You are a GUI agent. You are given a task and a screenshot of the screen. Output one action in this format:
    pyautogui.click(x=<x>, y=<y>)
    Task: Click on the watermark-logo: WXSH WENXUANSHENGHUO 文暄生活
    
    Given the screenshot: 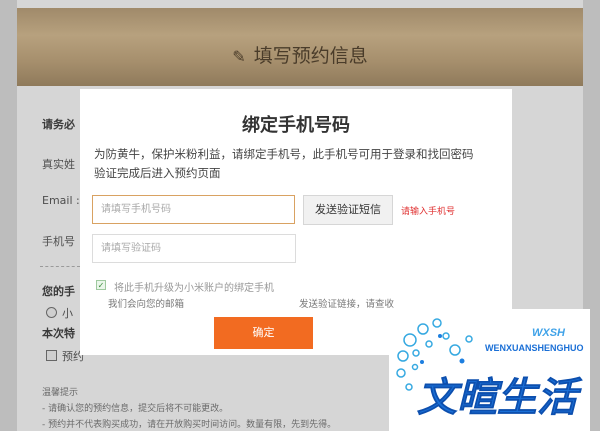 What is the action you would take?
    pyautogui.click(x=490, y=369)
    